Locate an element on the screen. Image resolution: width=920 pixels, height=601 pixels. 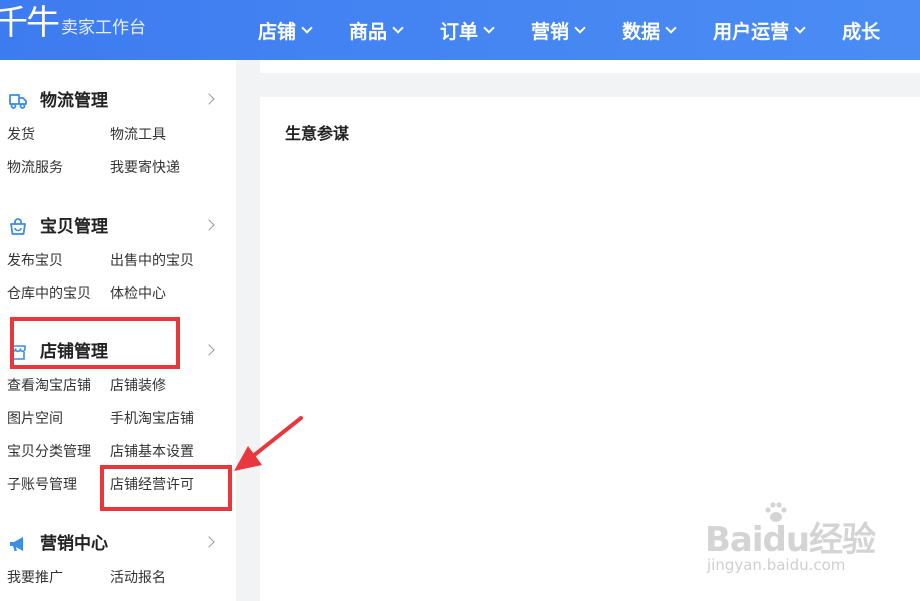
brand-logo: 千牛 is located at coordinates (30, 23).